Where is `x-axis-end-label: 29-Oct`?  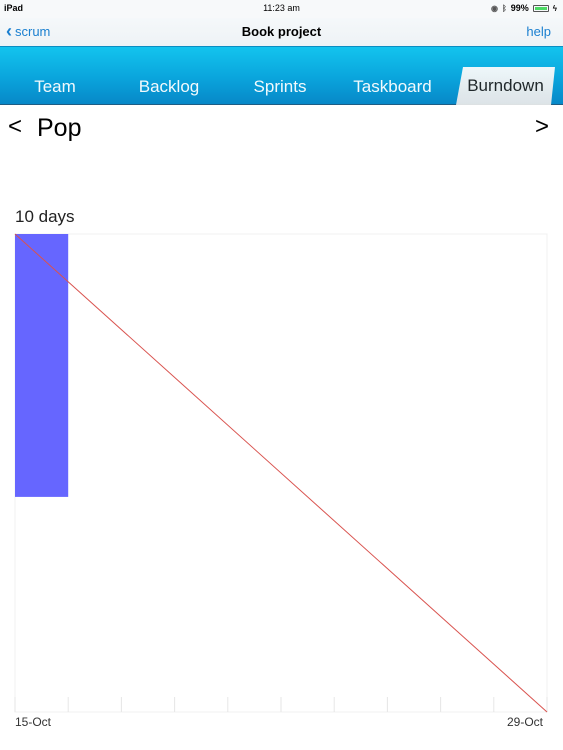
x-axis-end-label: 29-Oct is located at coordinates (525, 722).